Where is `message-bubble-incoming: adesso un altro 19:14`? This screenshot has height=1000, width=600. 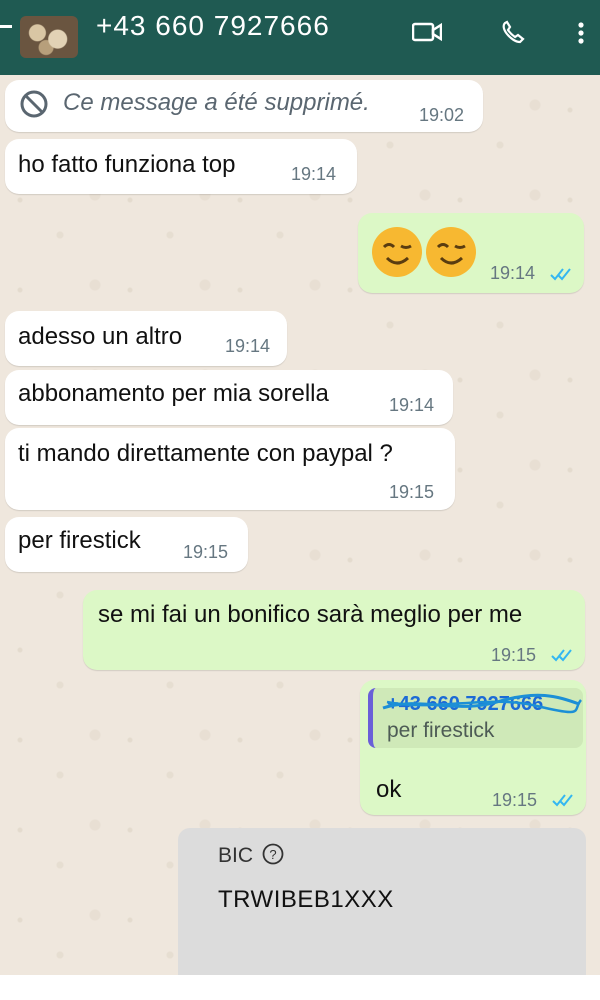 message-bubble-incoming: adesso un altro 19:14 is located at coordinates (146, 338).